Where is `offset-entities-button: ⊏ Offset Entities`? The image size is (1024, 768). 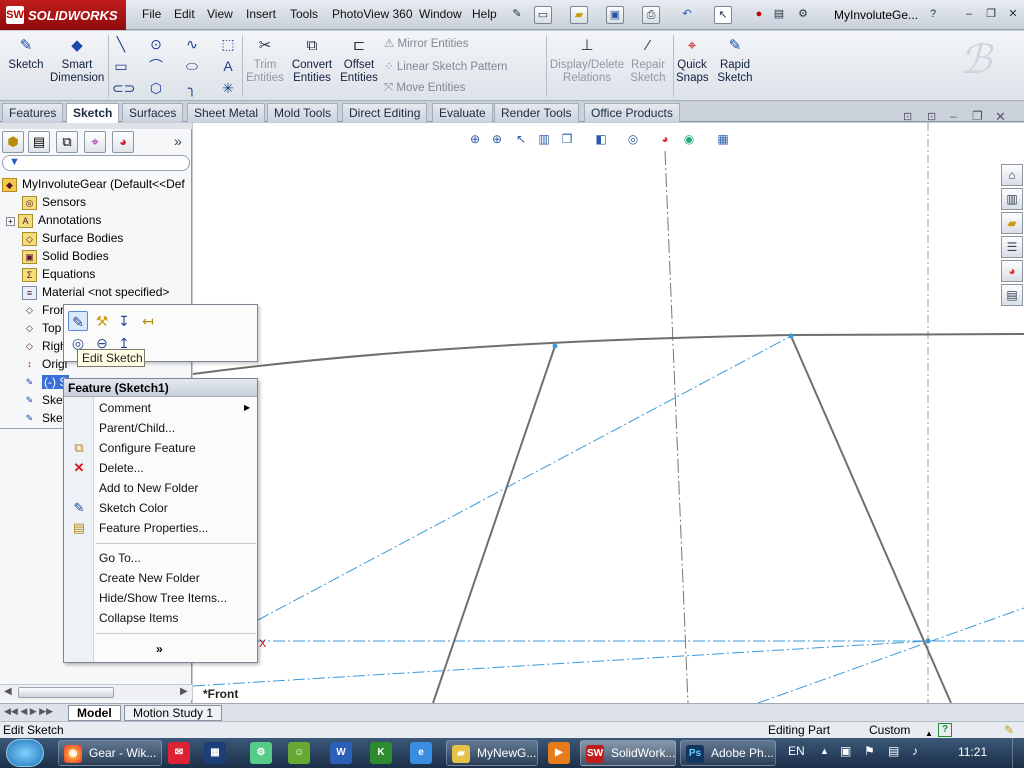 offset-entities-button: ⊏ Offset Entities is located at coordinates (359, 60).